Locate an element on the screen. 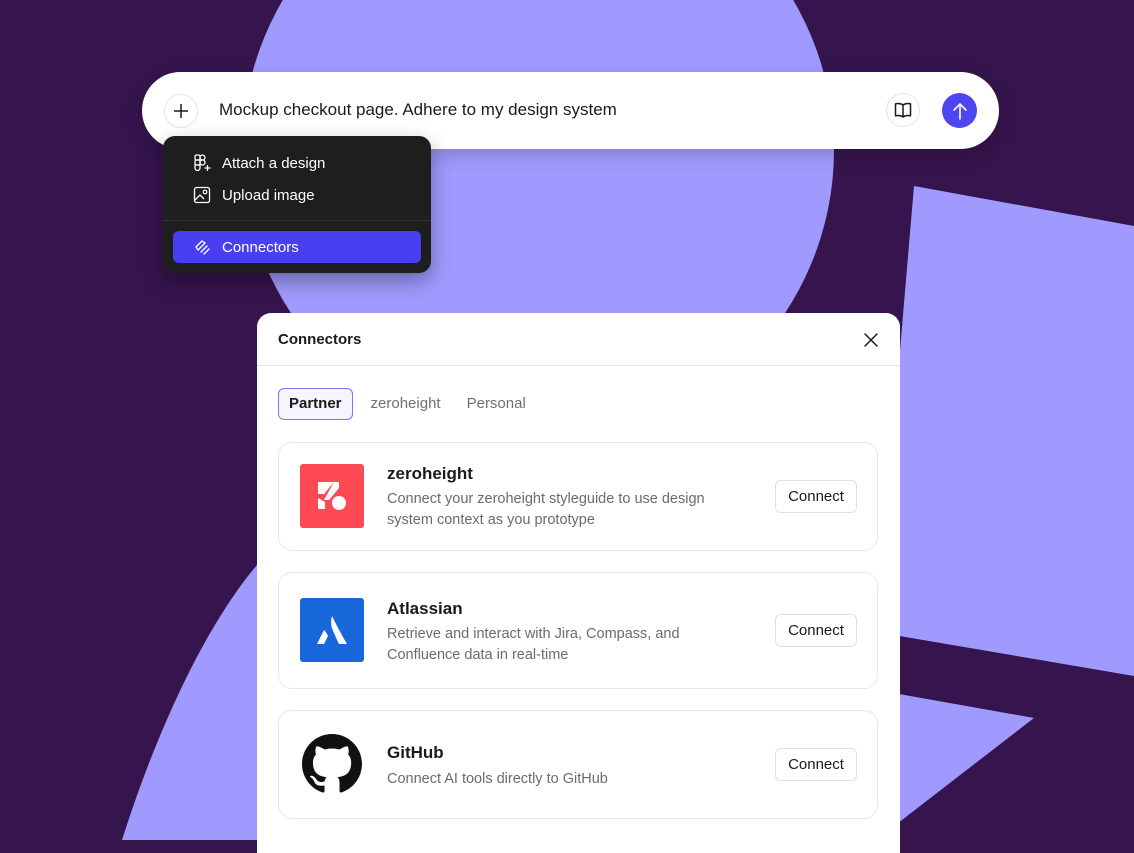 The width and height of the screenshot is (1134, 853). attach-menu: Attach a design Upload image Connectors is located at coordinates (297, 204).